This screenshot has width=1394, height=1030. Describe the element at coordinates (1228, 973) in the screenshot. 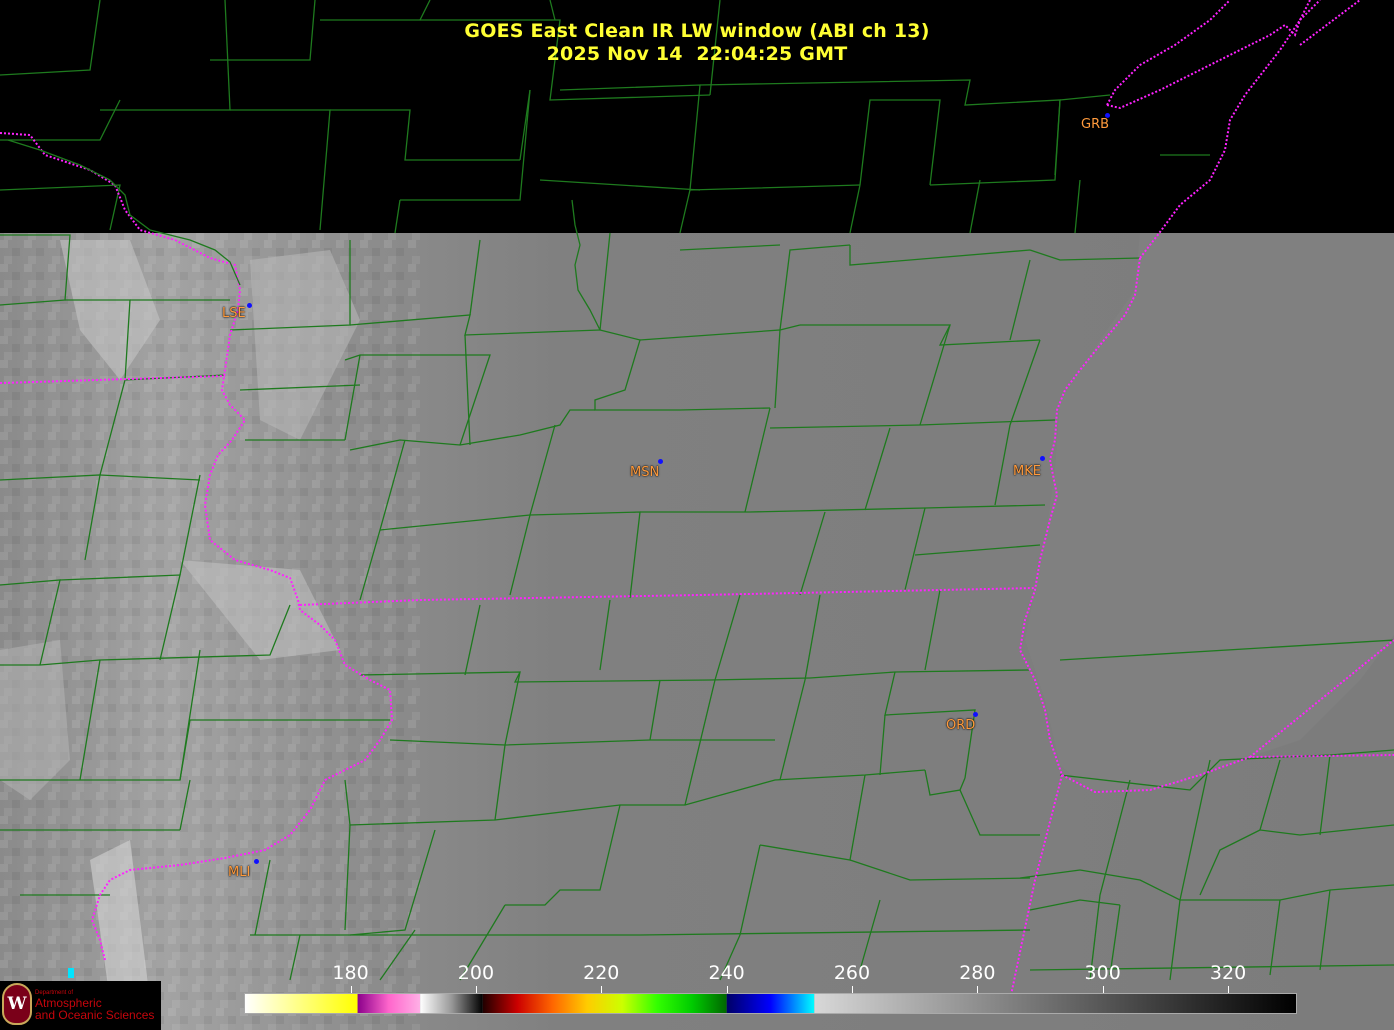

I see `colorbar-tick-label: 320` at that location.